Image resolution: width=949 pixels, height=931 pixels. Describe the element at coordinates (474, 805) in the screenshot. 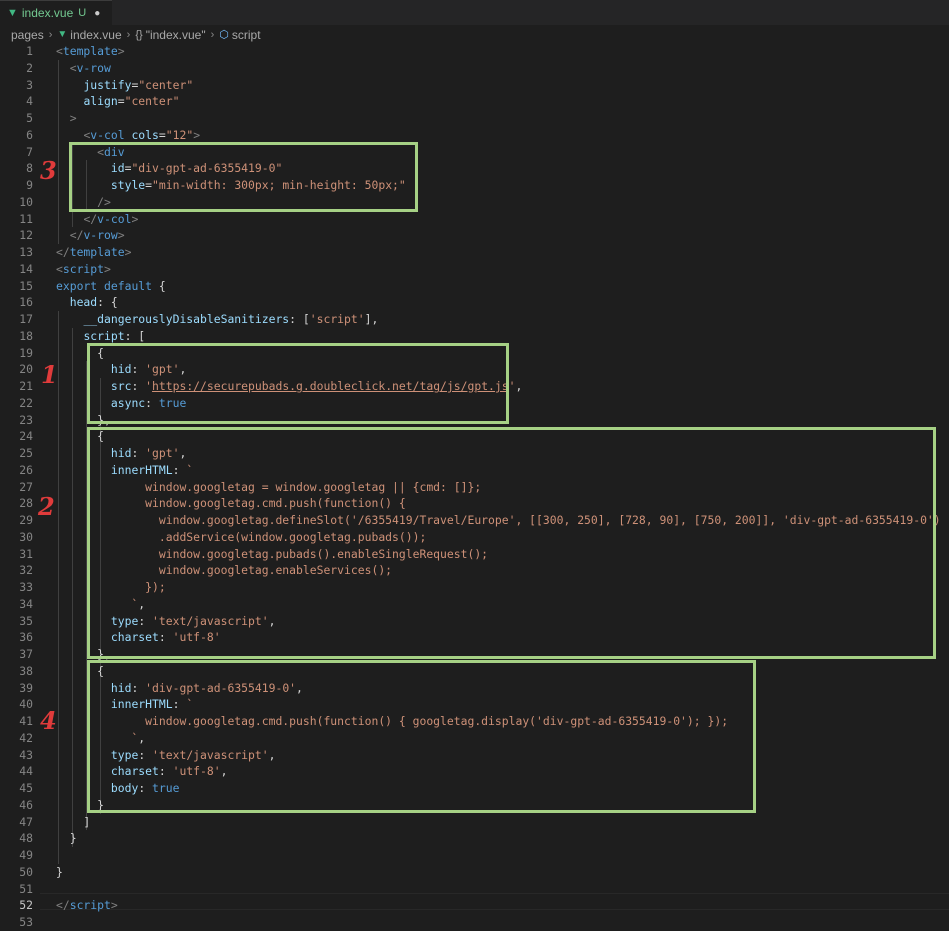

I see `code-line: 46 }` at that location.